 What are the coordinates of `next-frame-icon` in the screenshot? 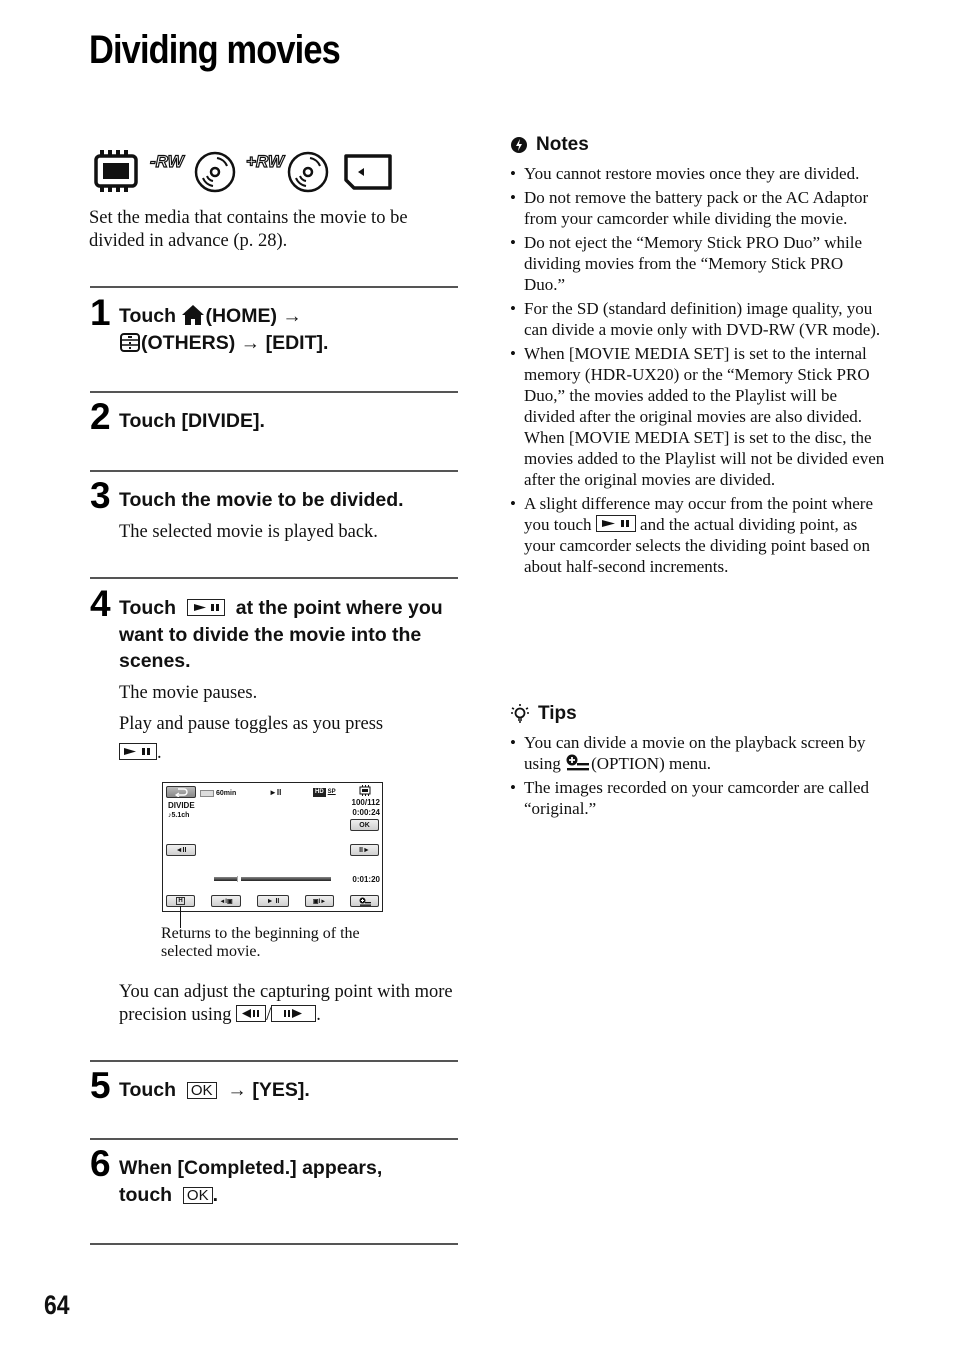 It's located at (294, 1013).